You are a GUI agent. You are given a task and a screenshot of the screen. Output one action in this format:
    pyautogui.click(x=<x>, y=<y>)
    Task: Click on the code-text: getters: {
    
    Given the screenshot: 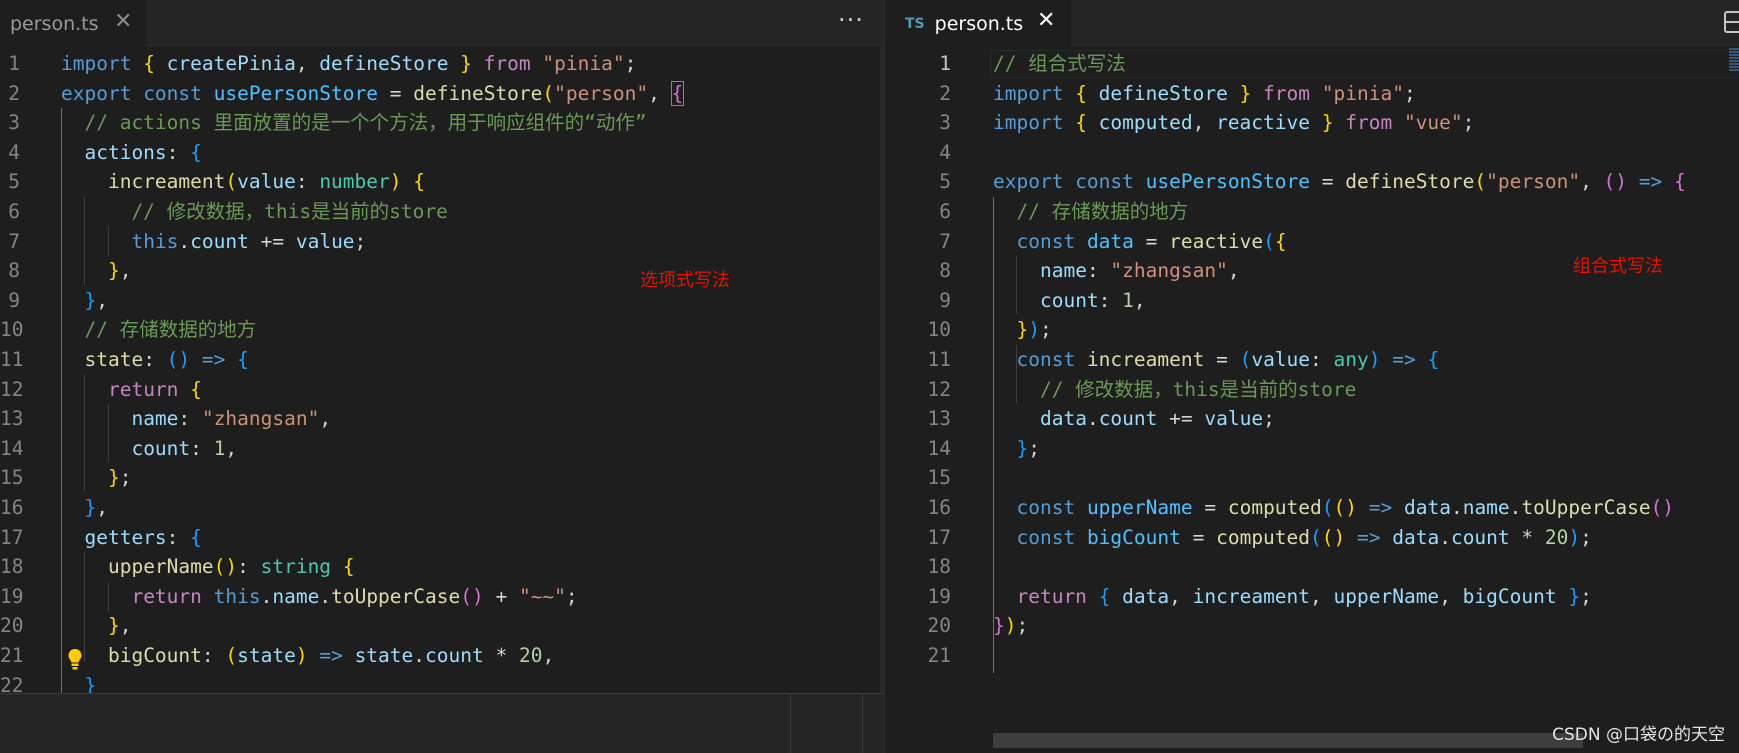 What is the action you would take?
    pyautogui.click(x=131, y=538)
    